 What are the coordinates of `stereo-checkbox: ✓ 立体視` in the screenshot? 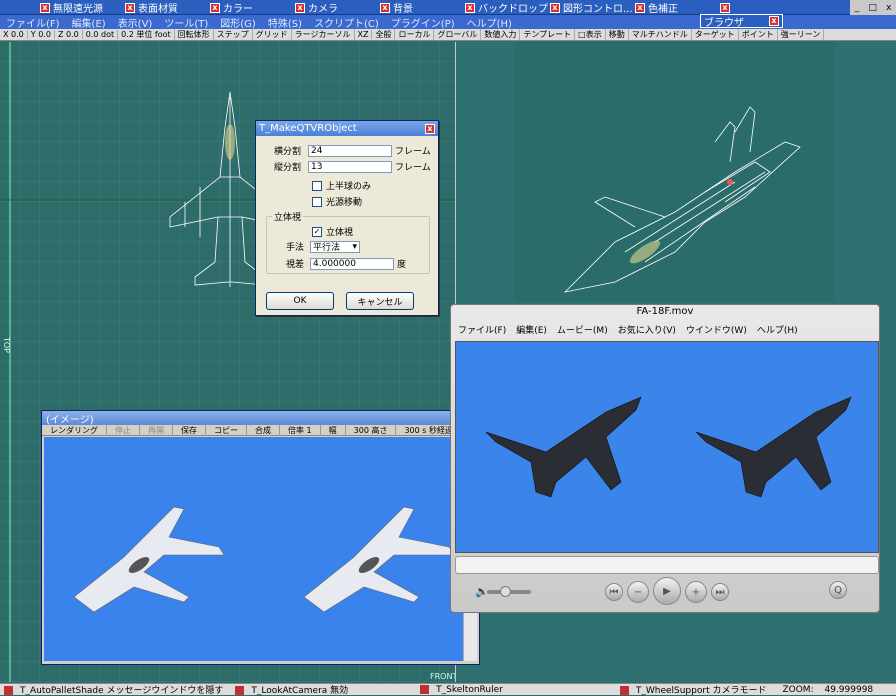 It's located at (332, 231).